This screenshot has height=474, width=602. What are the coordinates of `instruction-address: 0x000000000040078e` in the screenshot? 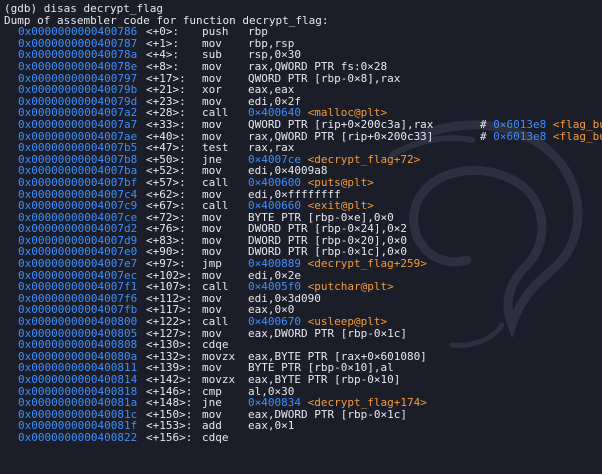 It's located at (78, 66).